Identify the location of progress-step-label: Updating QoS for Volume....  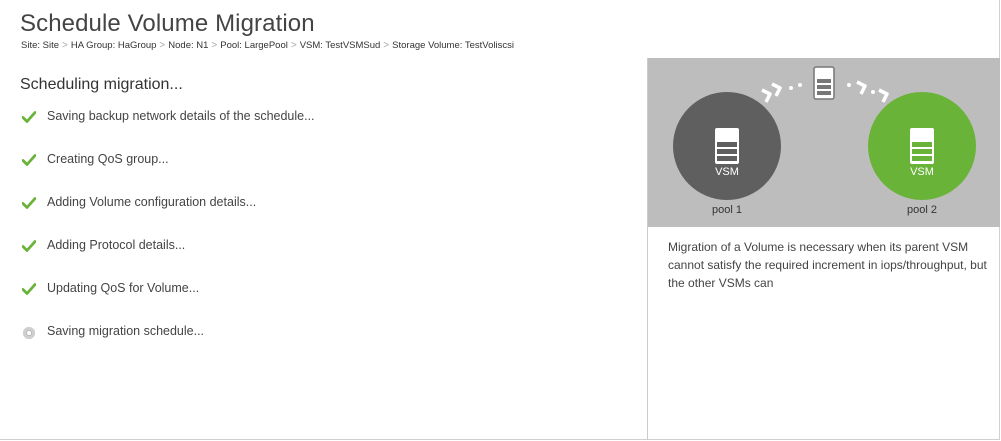
(123, 288).